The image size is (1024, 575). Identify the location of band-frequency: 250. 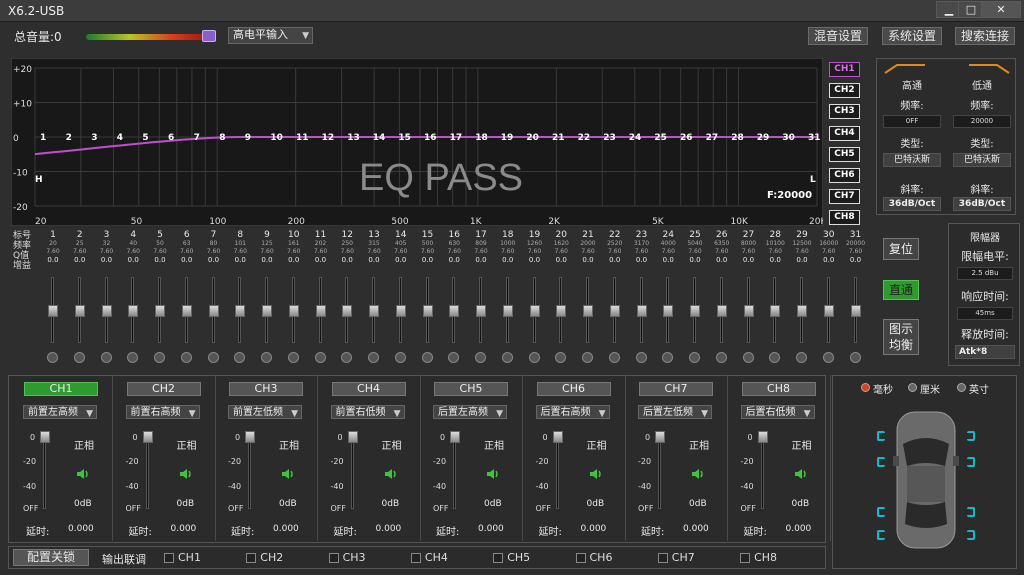
(347, 244).